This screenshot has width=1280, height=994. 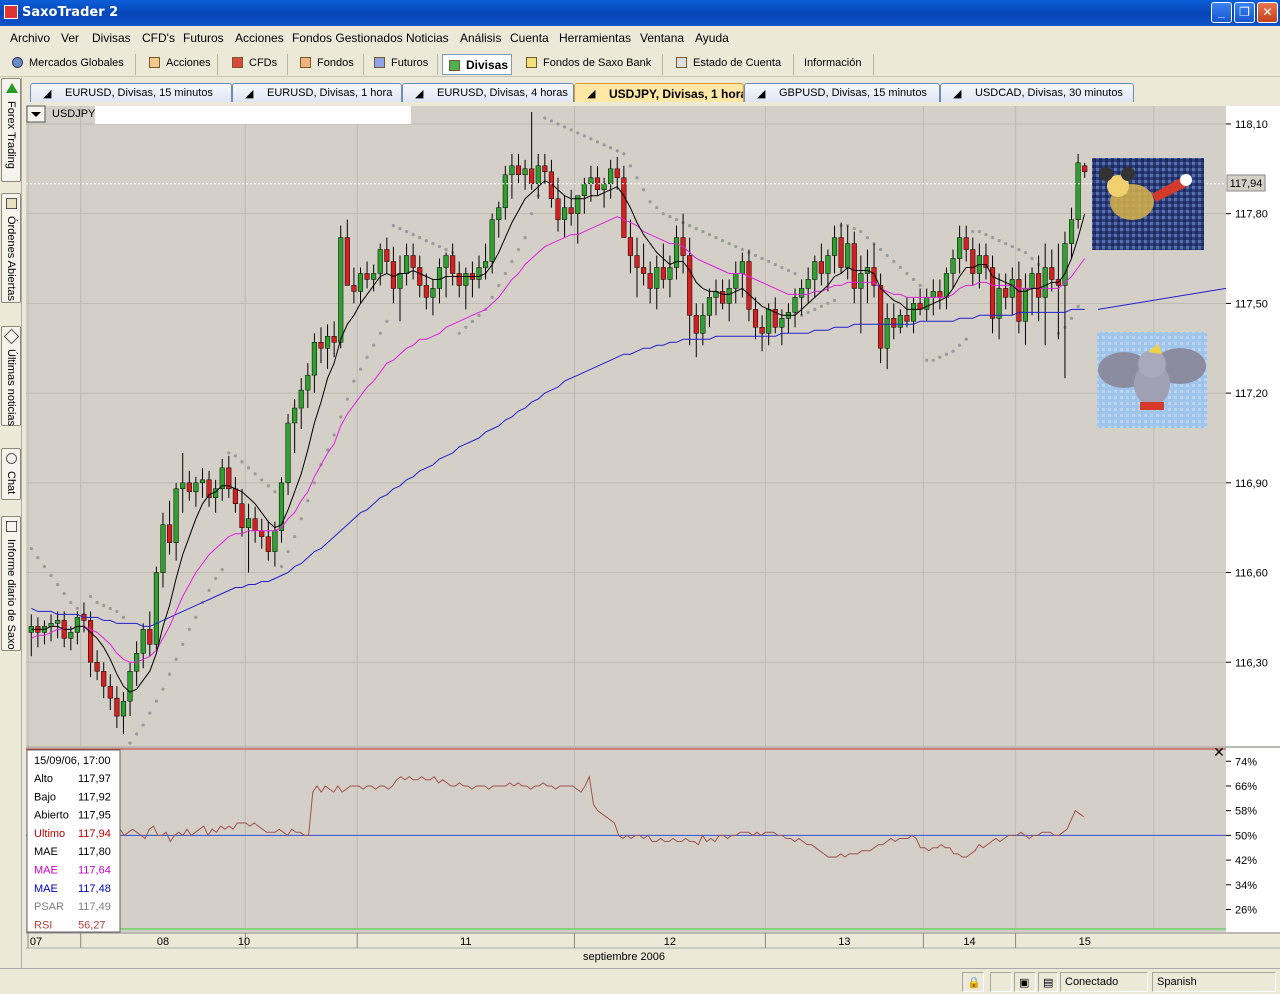 What do you see at coordinates (662, 38) in the screenshot?
I see `menu-ventana: Ventana` at bounding box center [662, 38].